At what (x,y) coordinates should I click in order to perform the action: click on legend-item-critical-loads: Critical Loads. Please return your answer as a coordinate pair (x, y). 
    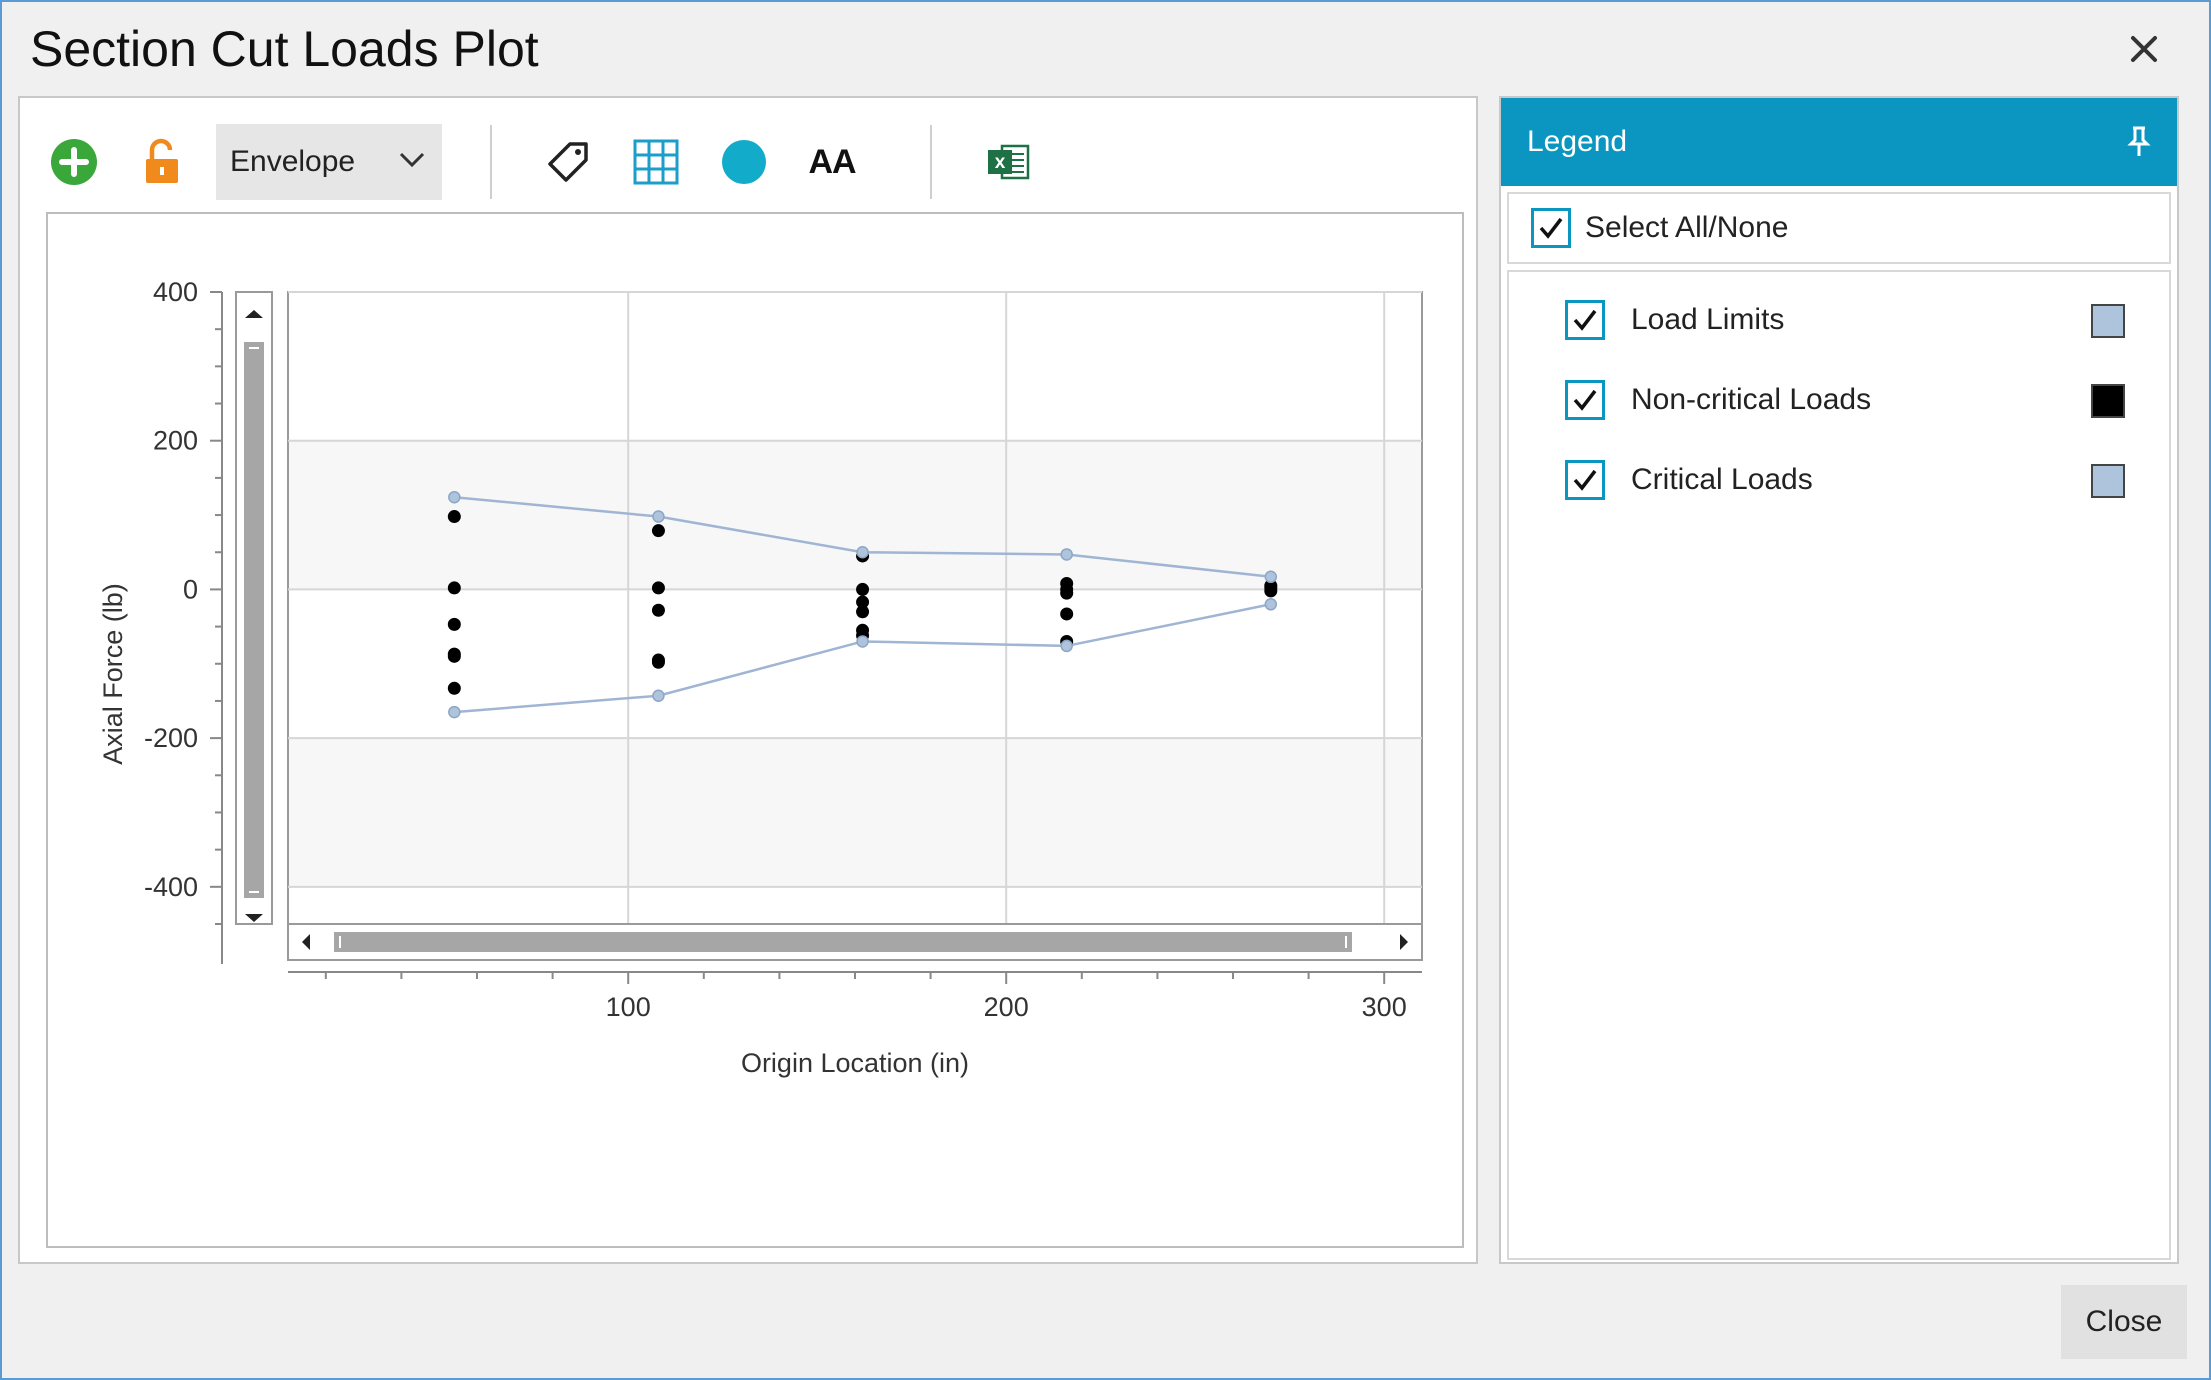
    Looking at the image, I should click on (1845, 480).